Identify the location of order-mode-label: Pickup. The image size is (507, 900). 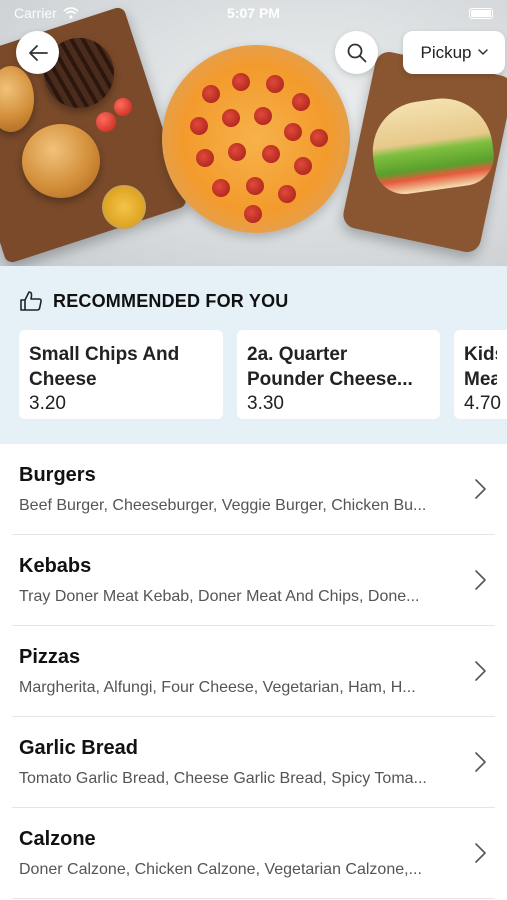
(446, 52).